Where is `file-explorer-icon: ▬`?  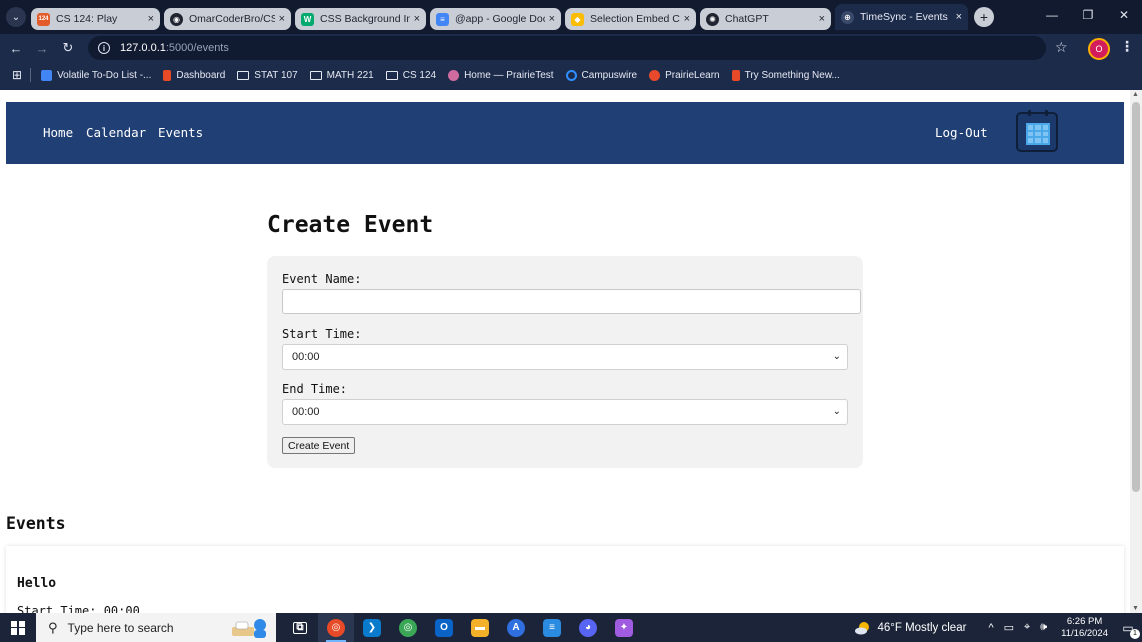 file-explorer-icon: ▬ is located at coordinates (480, 627).